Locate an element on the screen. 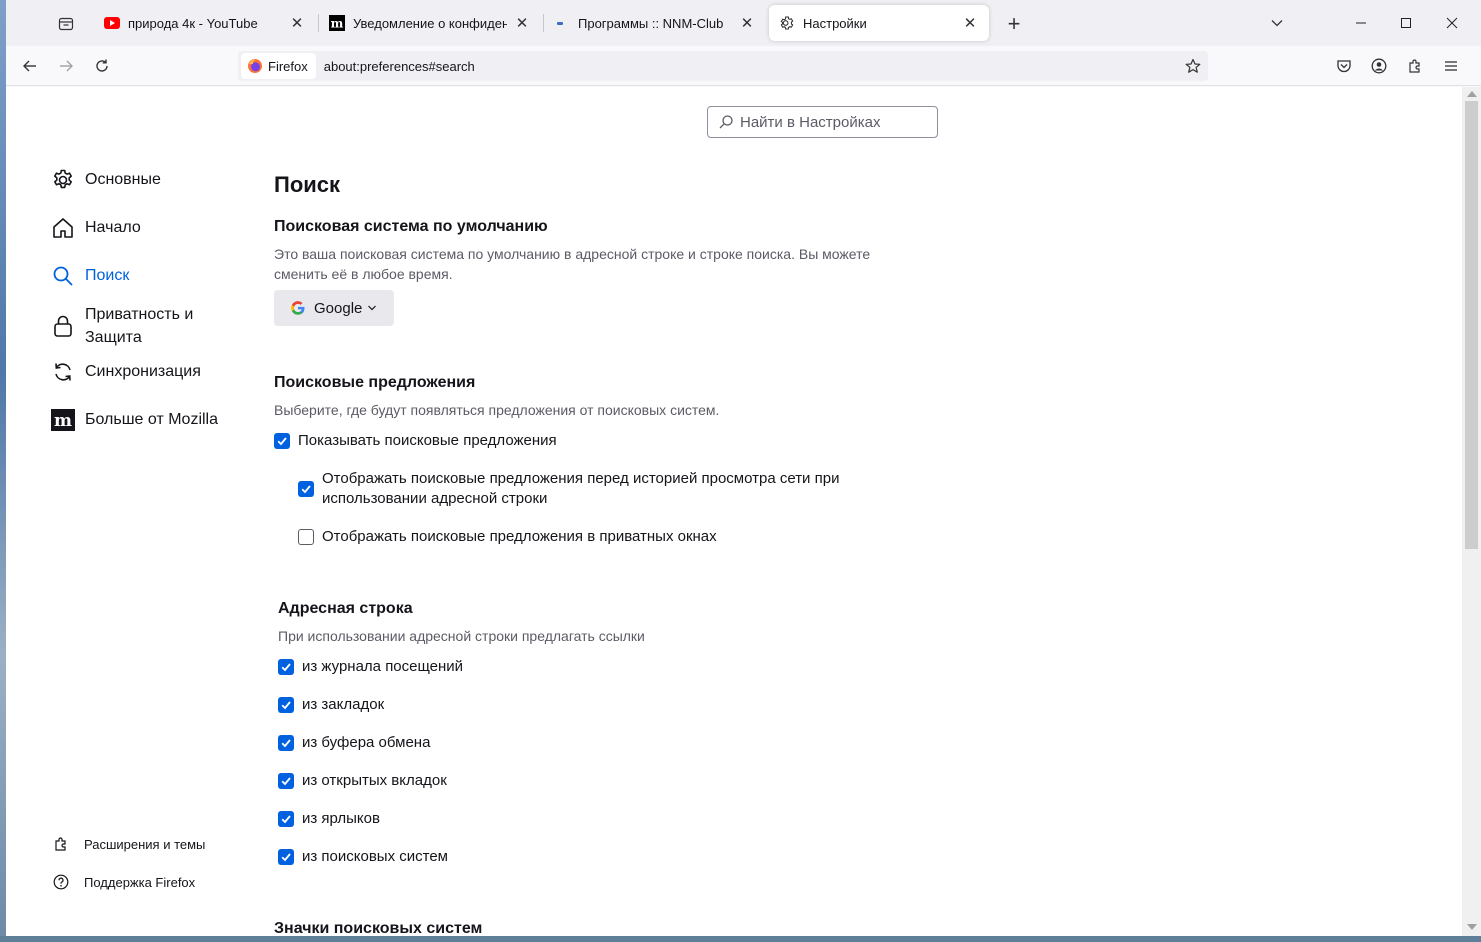 Image resolution: width=1481 pixels, height=942 pixels. svg-text: m is located at coordinates (63, 421).